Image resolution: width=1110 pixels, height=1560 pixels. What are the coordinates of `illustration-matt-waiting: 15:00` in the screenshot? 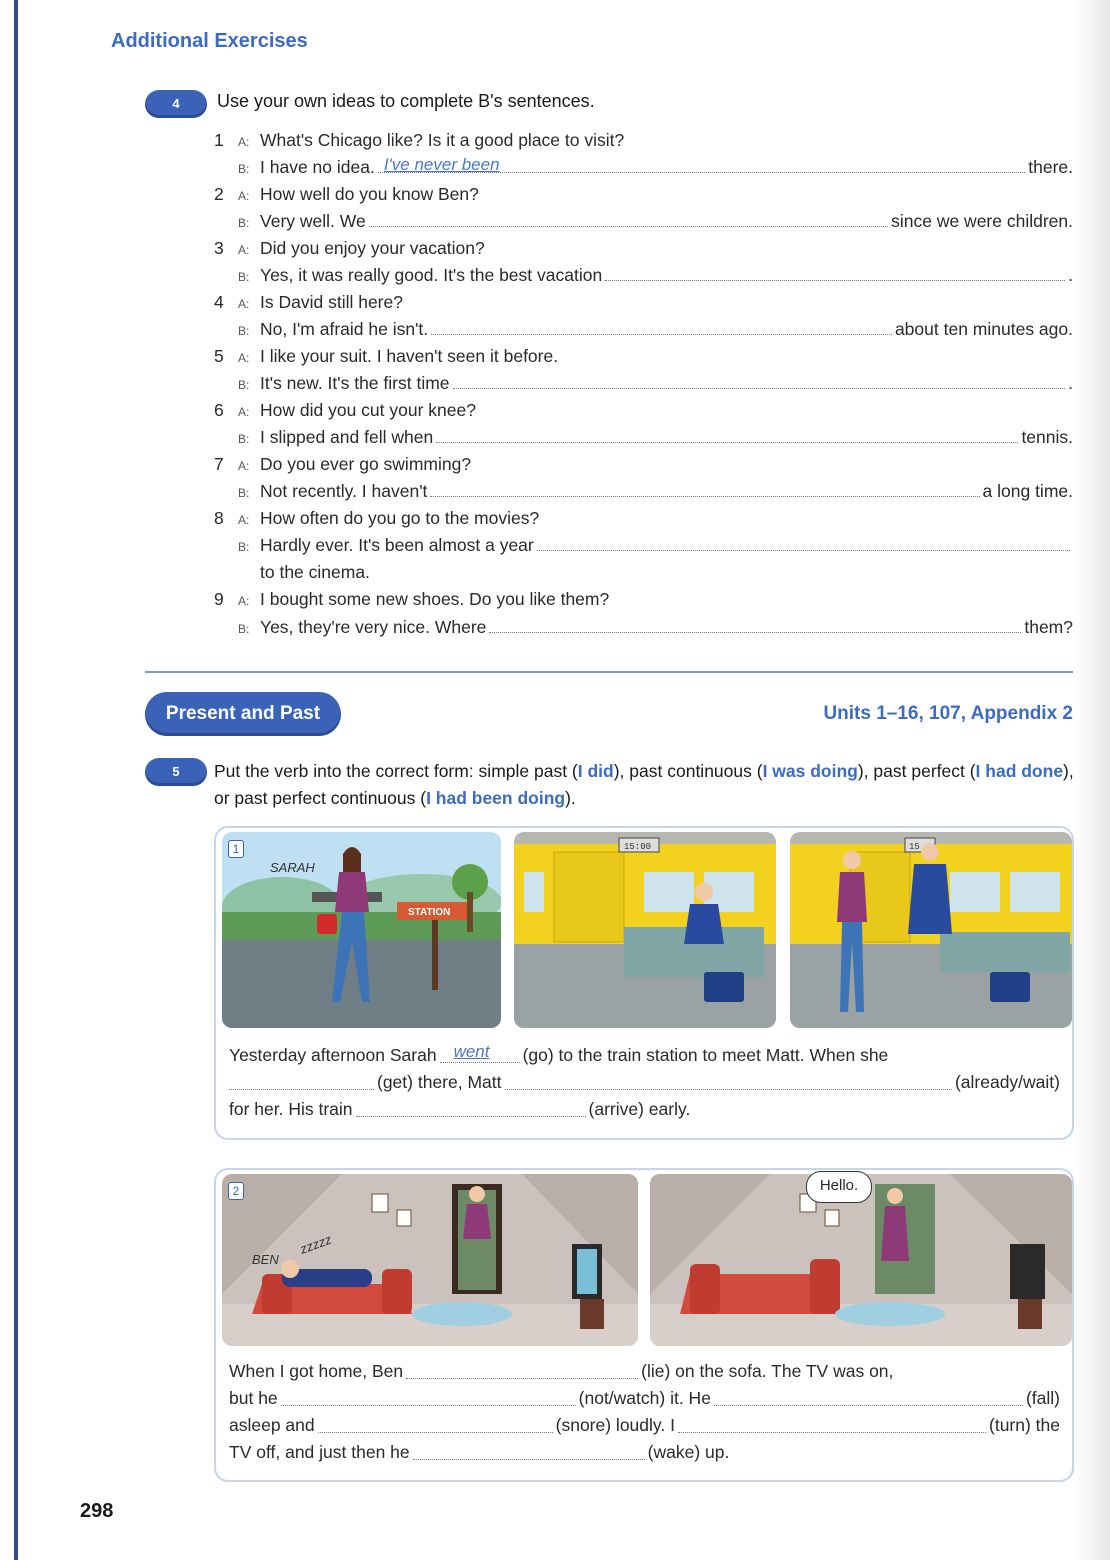 It's located at (645, 930).